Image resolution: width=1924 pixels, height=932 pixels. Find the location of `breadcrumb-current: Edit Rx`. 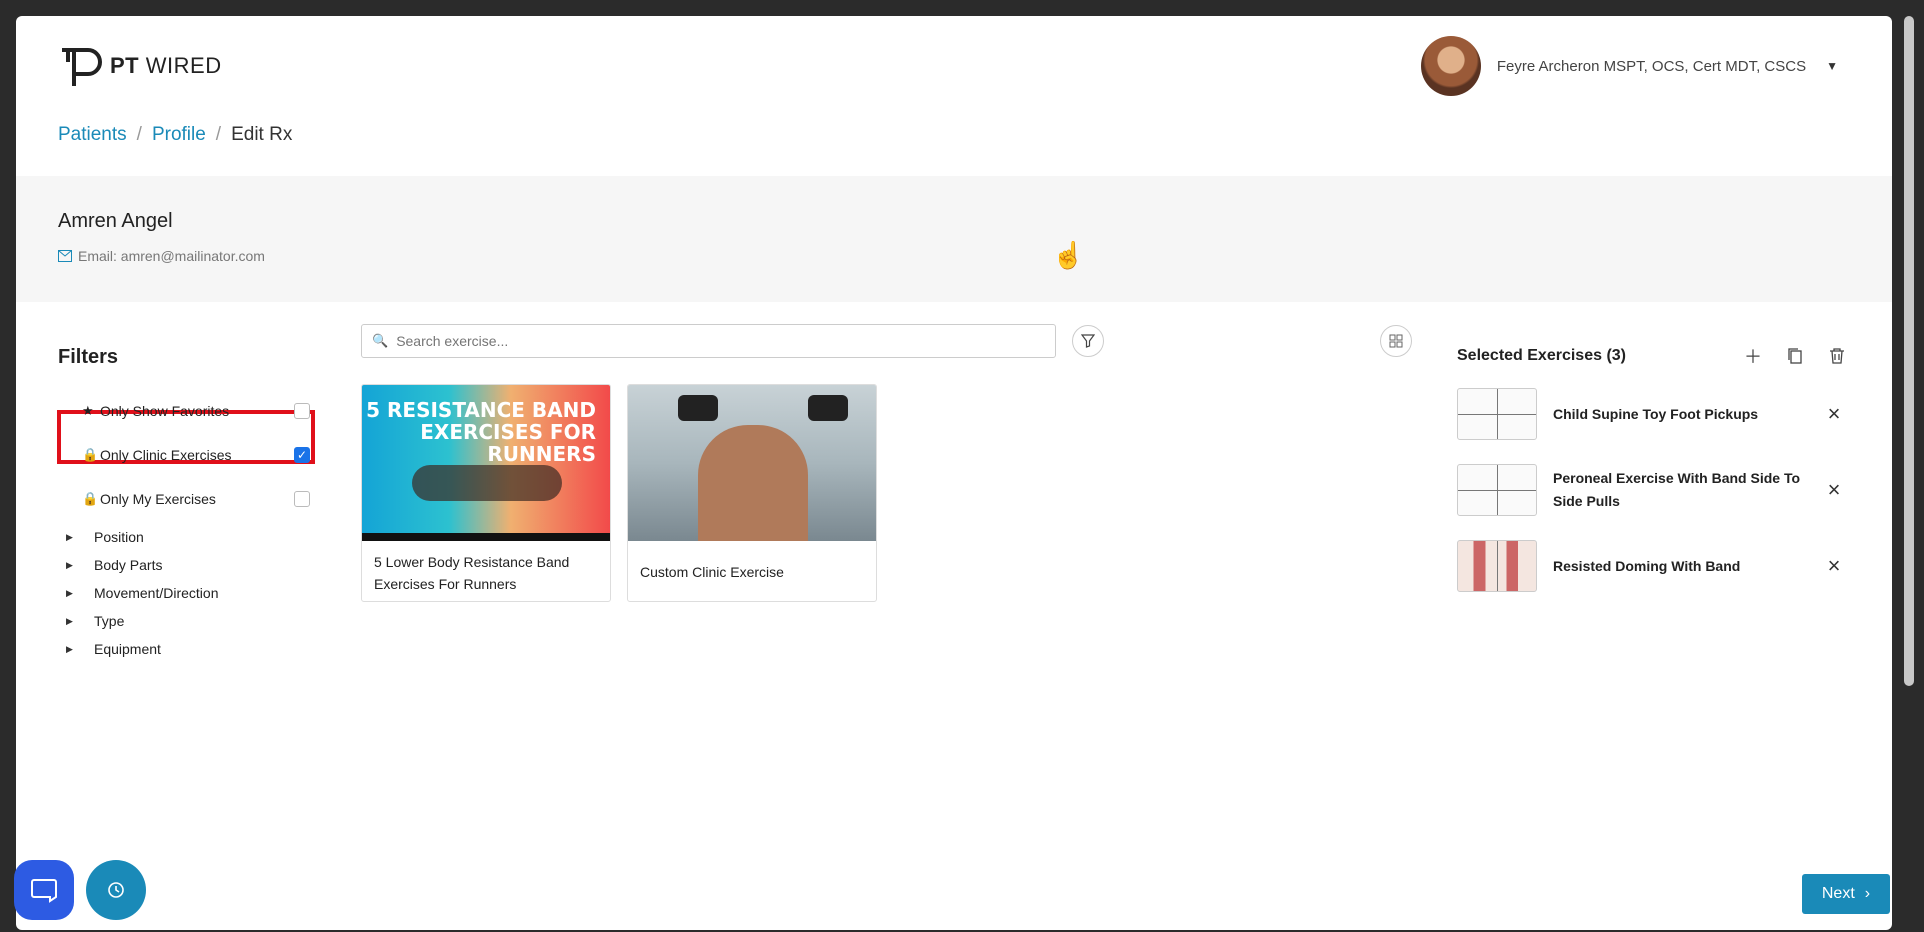

breadcrumb-current: Edit Rx is located at coordinates (262, 134).